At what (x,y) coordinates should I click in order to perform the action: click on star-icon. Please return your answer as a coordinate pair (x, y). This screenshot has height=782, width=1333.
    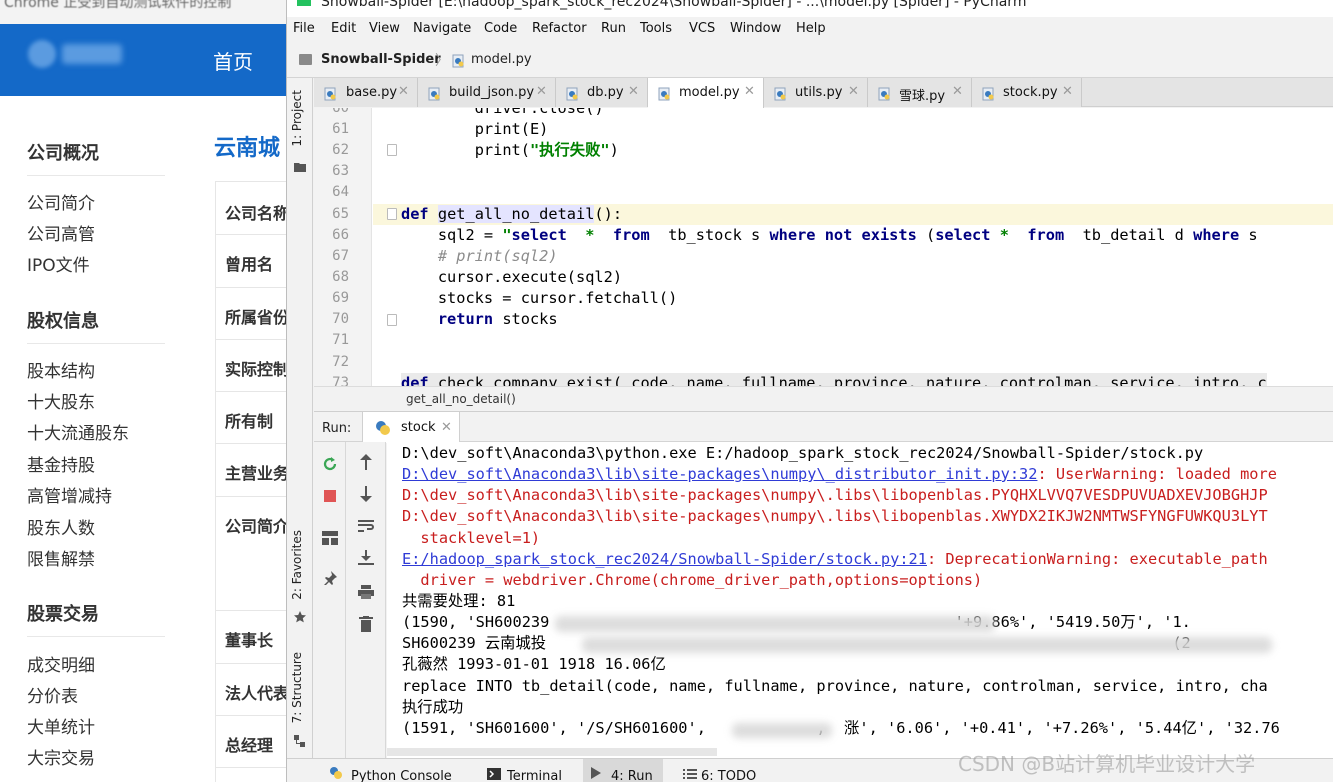
    Looking at the image, I should click on (300, 615).